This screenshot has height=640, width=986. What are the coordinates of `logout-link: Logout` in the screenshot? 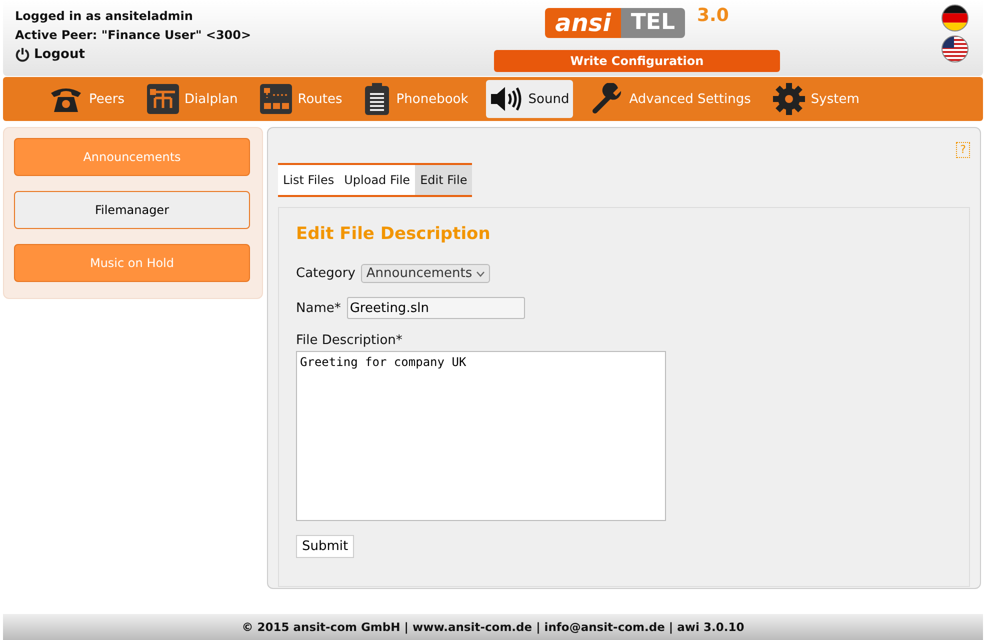 It's located at (175, 54).